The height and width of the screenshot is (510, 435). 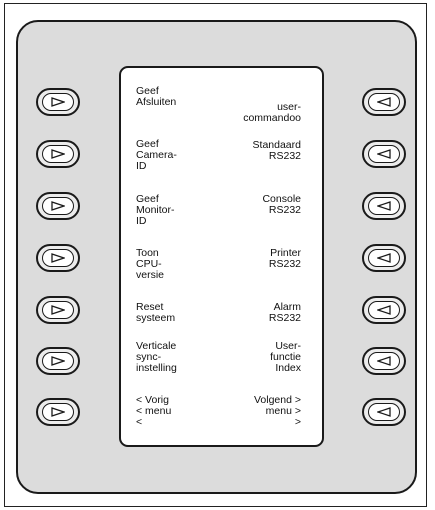 I want to click on left-label-1: Geef Afsluiten, so click(x=156, y=96).